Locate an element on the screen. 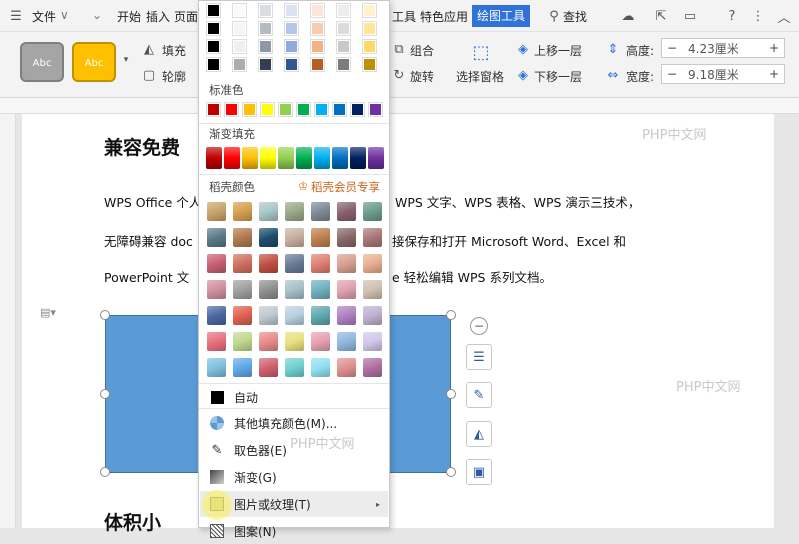 Image resolution: width=799 pixels, height=544 pixels. height-value: 4.23厘米 is located at coordinates (723, 48).